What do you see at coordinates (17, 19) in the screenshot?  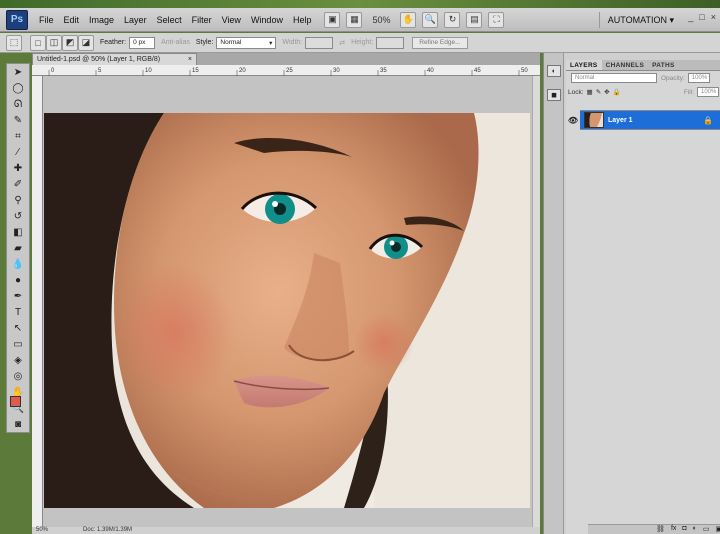 I see `app-logo: Ps` at bounding box center [17, 19].